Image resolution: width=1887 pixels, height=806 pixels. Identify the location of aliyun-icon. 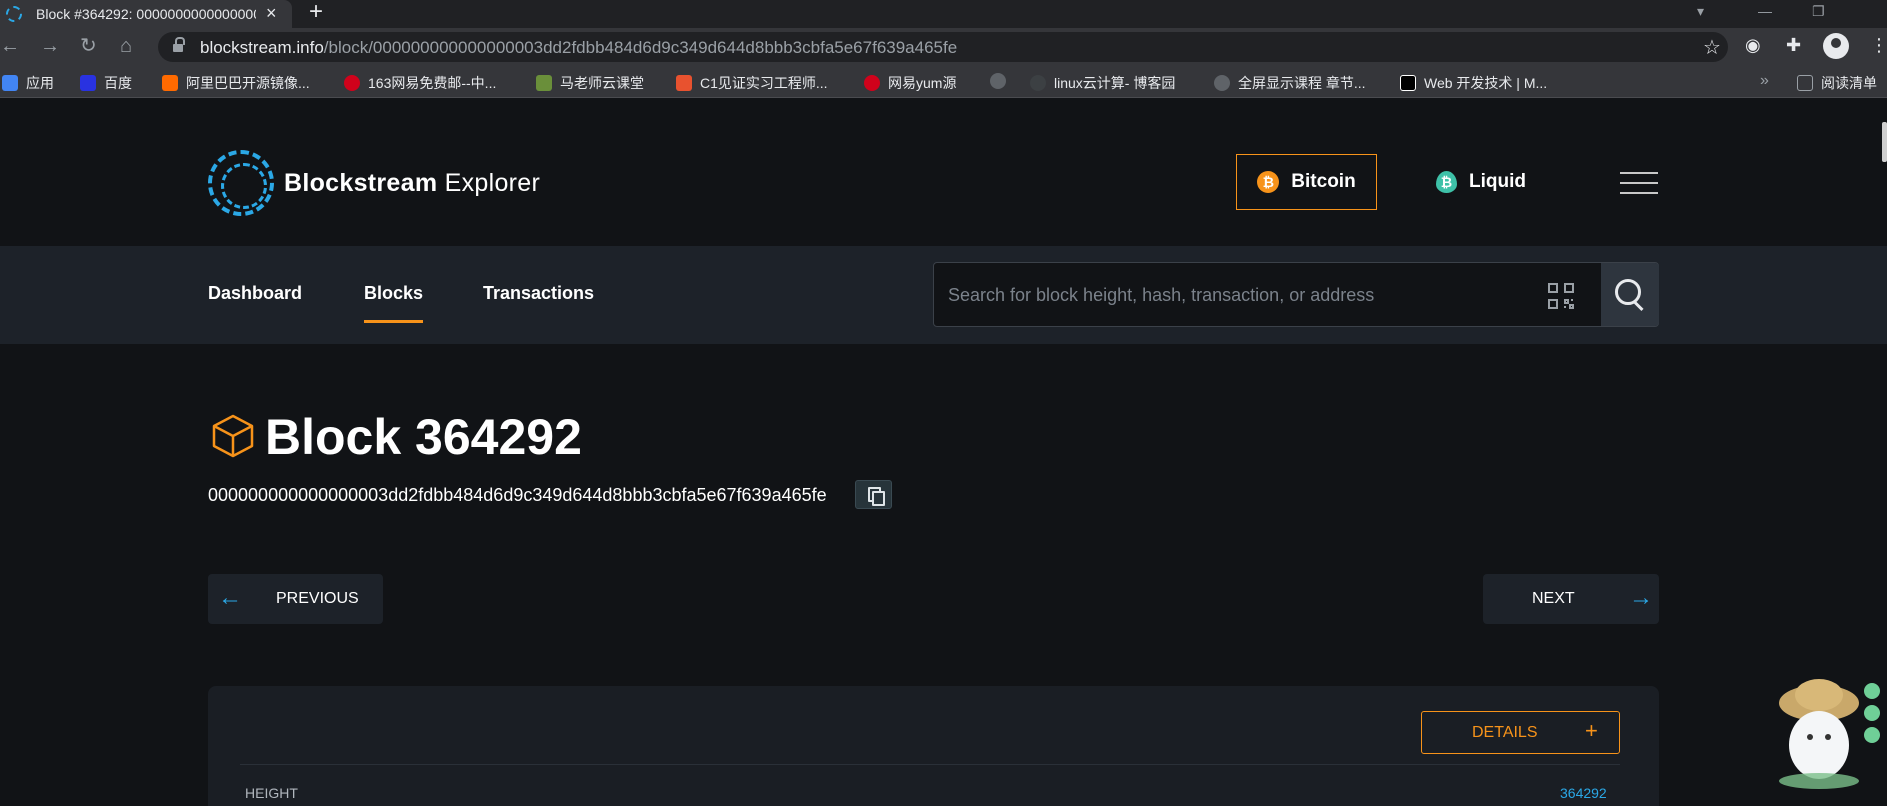
(170, 83).